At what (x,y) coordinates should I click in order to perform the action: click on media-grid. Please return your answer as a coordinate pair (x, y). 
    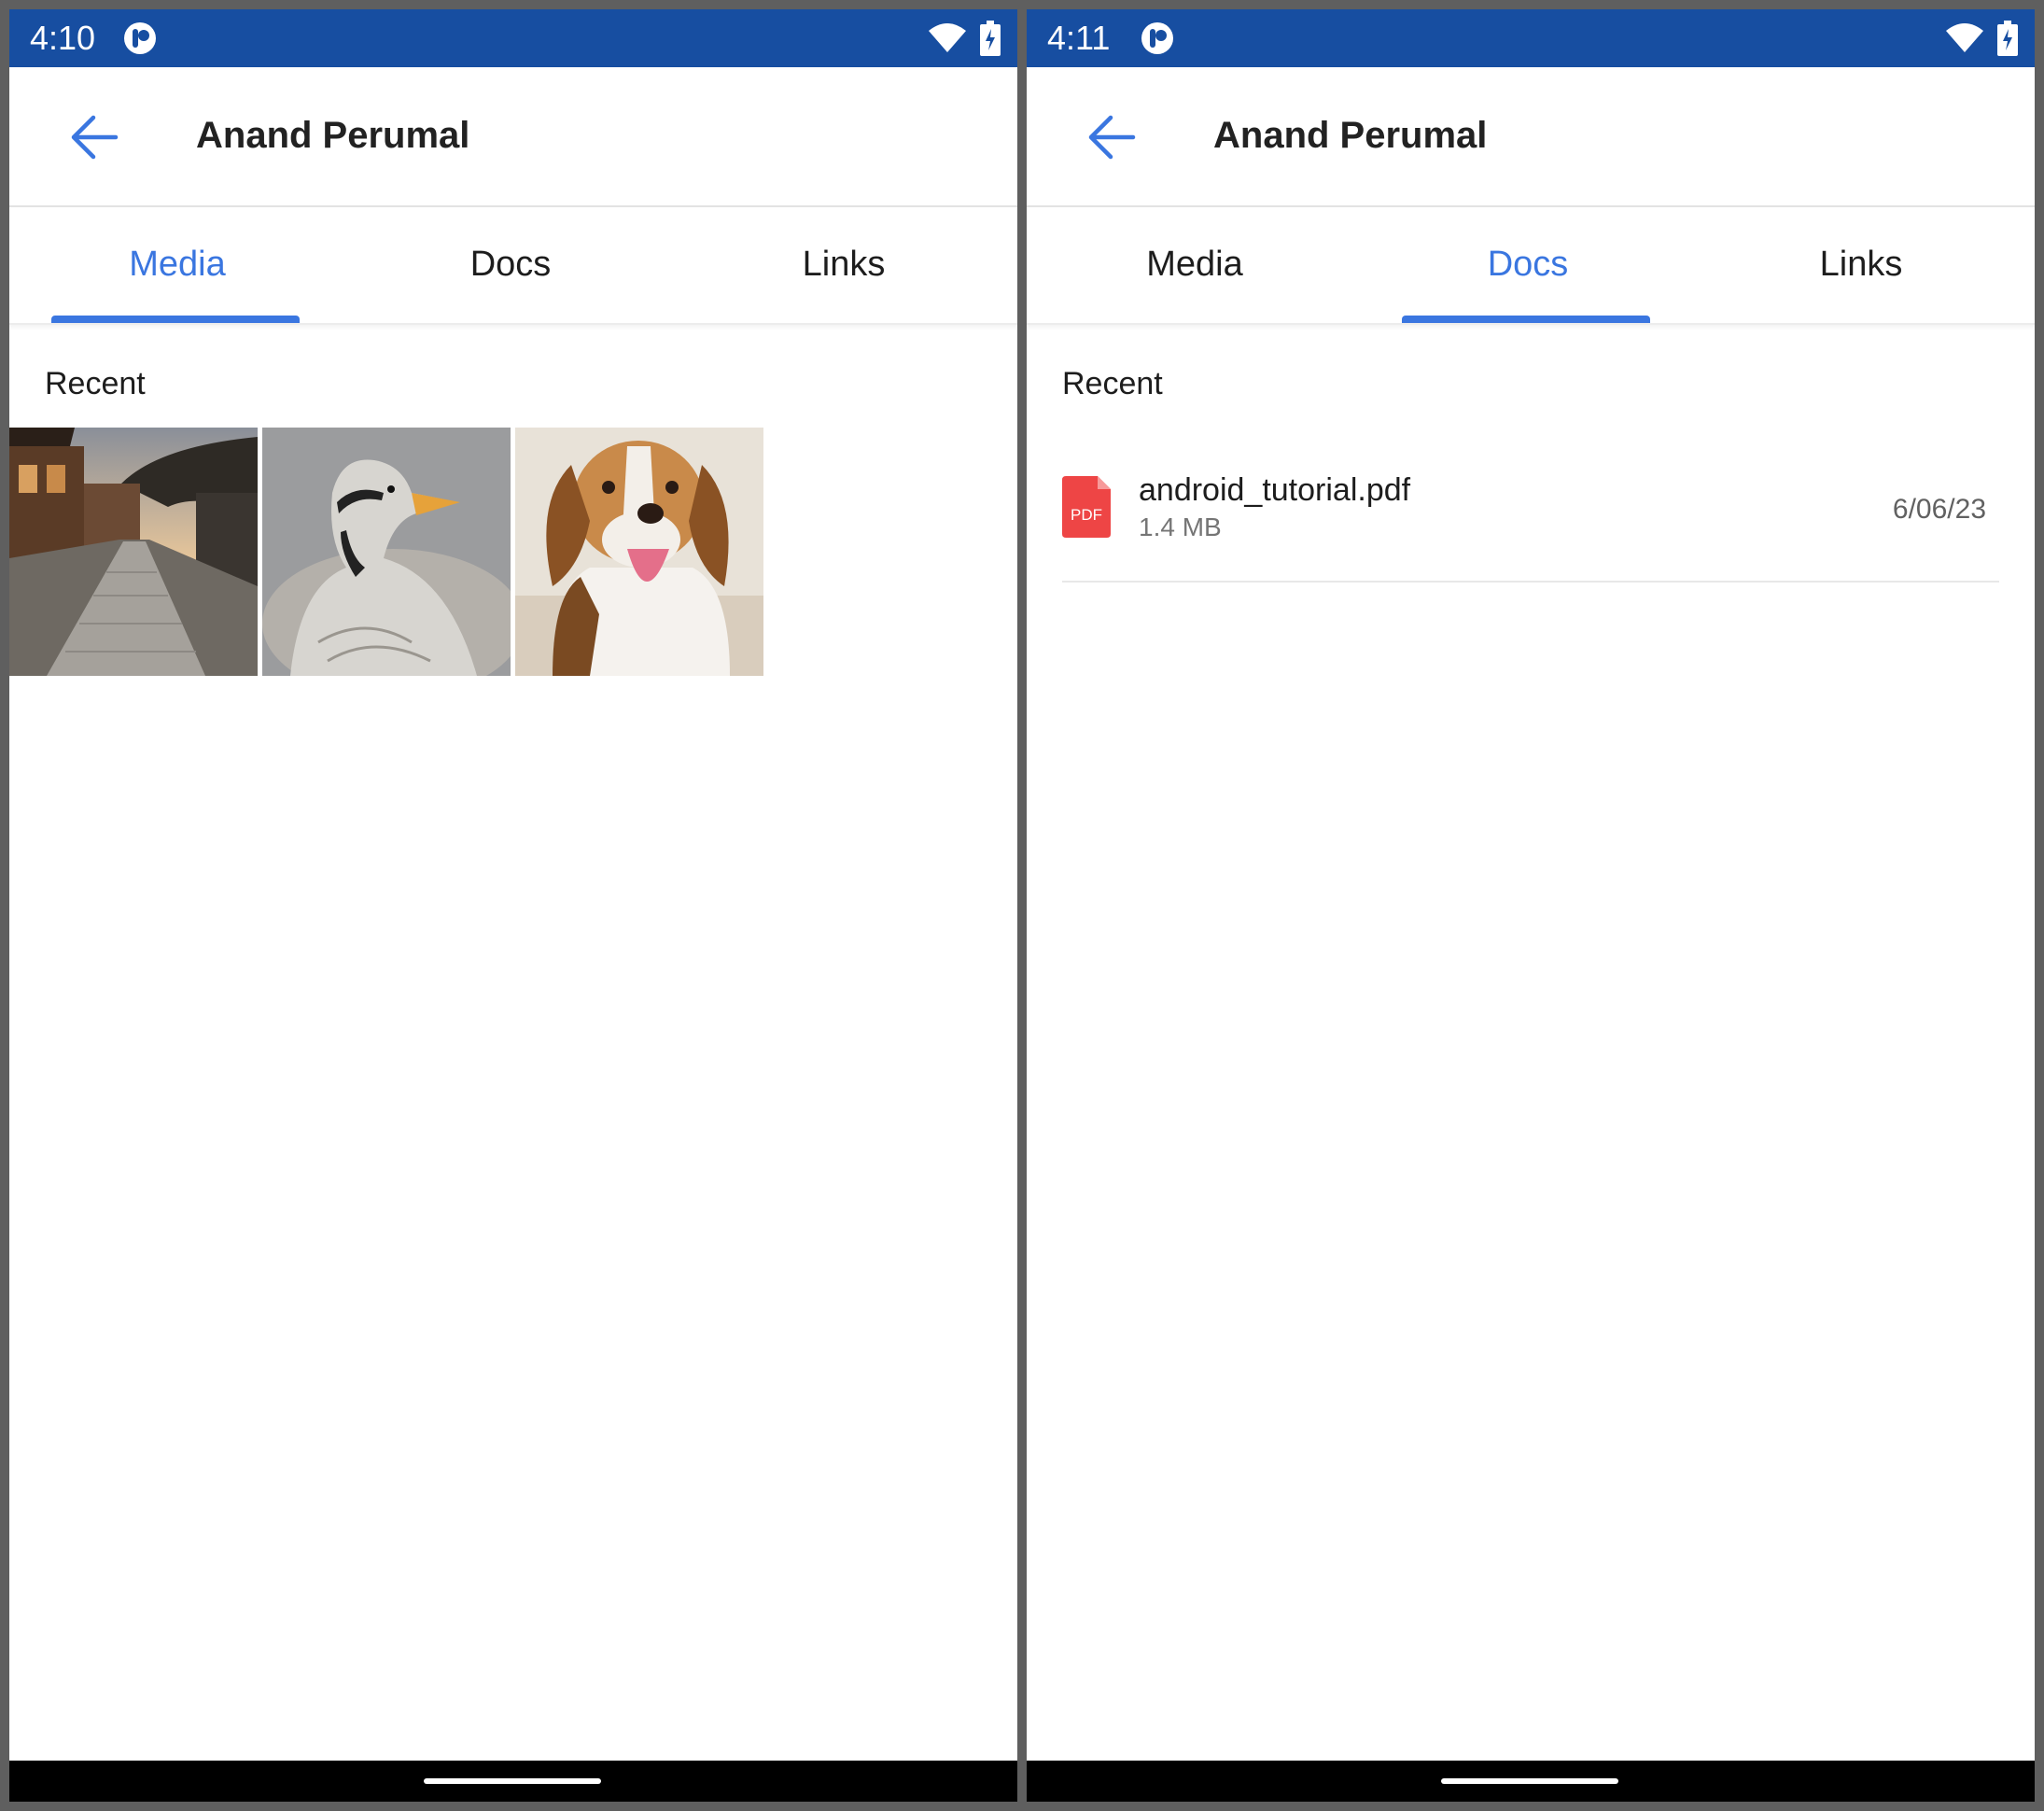
    Looking at the image, I should click on (513, 552).